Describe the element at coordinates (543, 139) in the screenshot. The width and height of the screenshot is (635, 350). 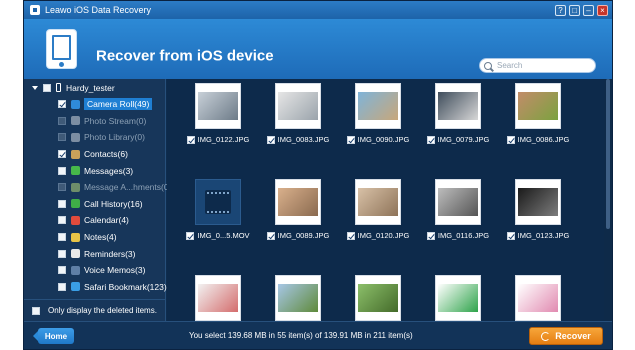
I see `file-name: IMG_0086.JPG` at that location.